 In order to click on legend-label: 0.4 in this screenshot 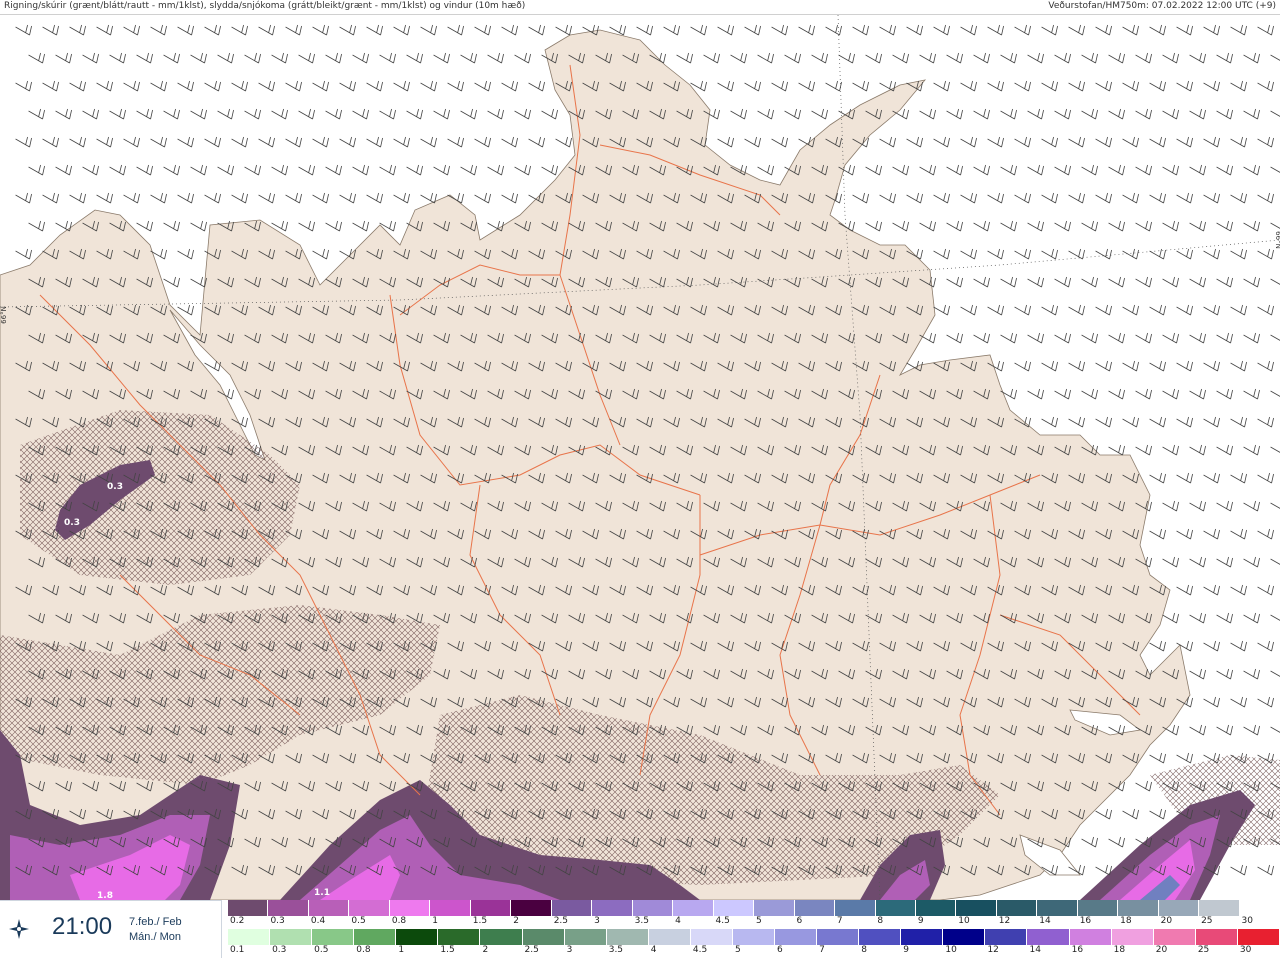, I will do `click(318, 921)`.